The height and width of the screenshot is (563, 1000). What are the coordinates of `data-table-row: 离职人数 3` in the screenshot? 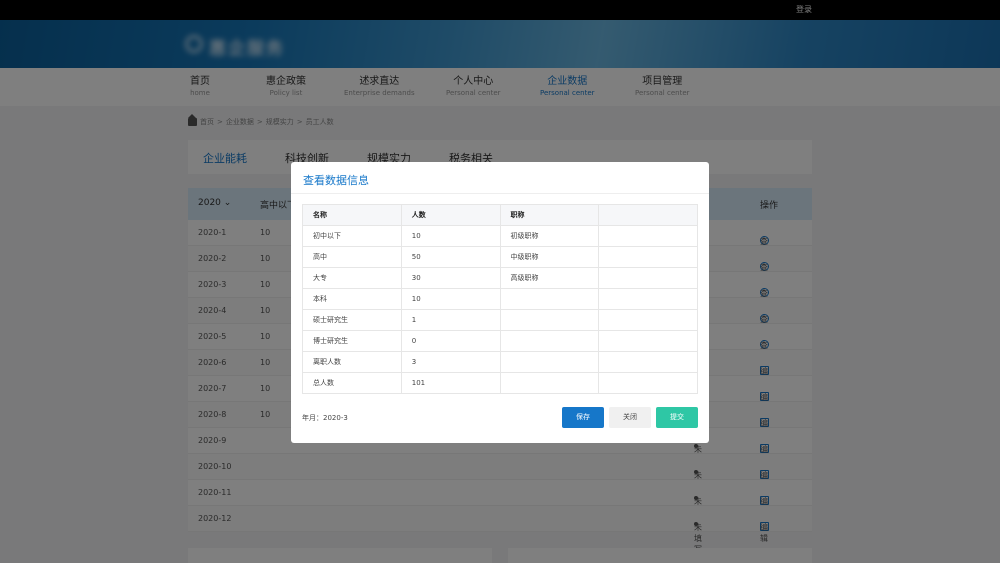 It's located at (500, 362).